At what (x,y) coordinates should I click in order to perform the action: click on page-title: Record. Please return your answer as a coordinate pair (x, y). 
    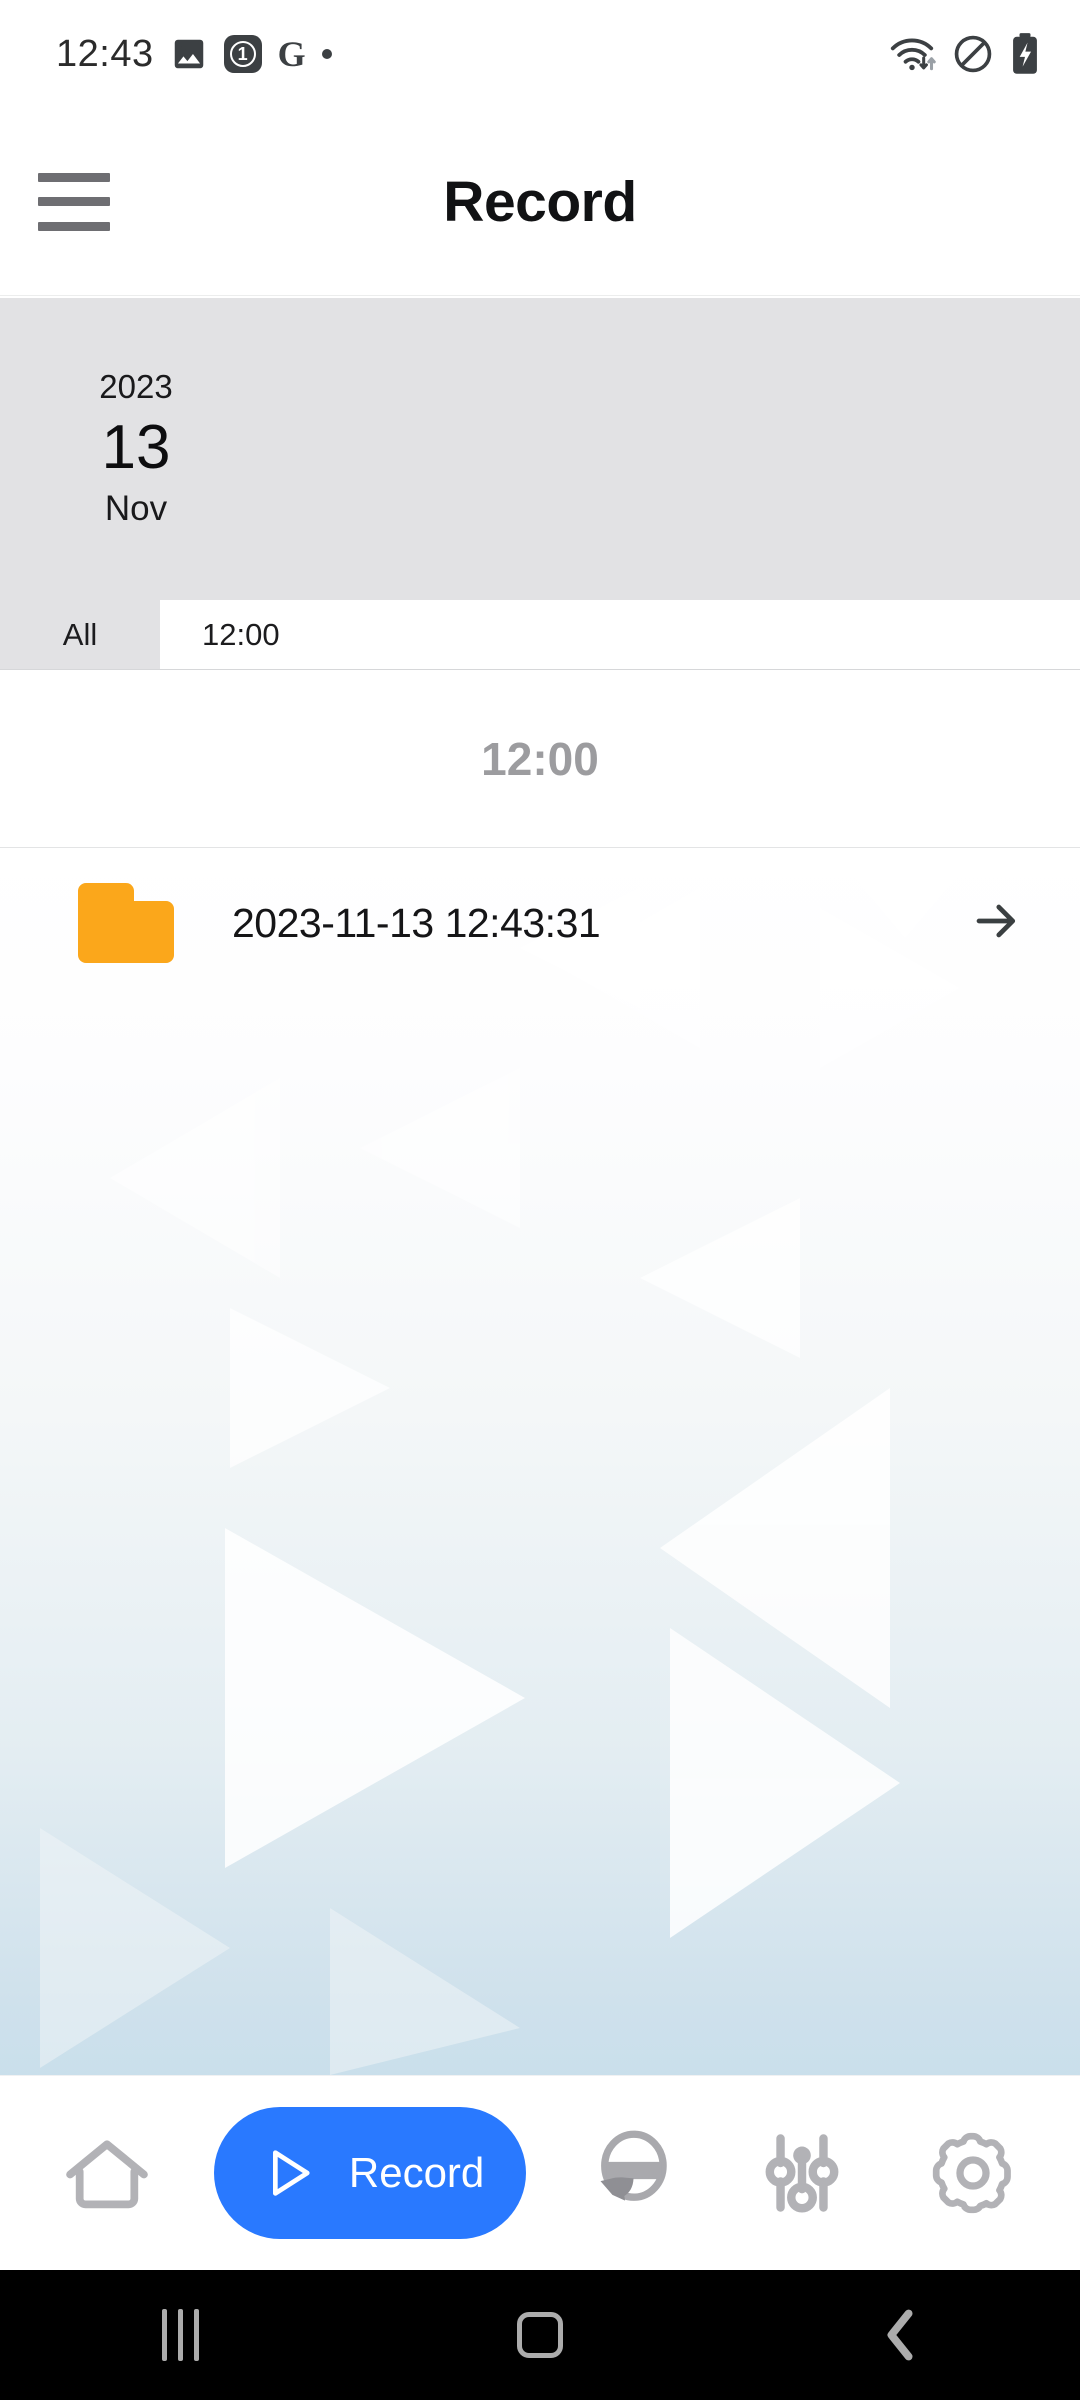
    Looking at the image, I should click on (540, 201).